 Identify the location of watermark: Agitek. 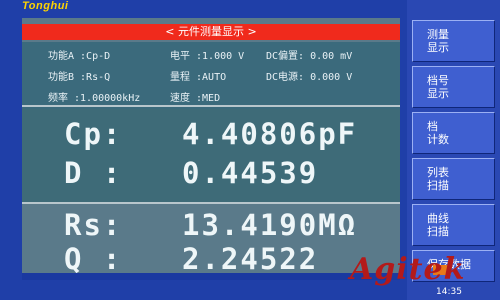
(408, 269).